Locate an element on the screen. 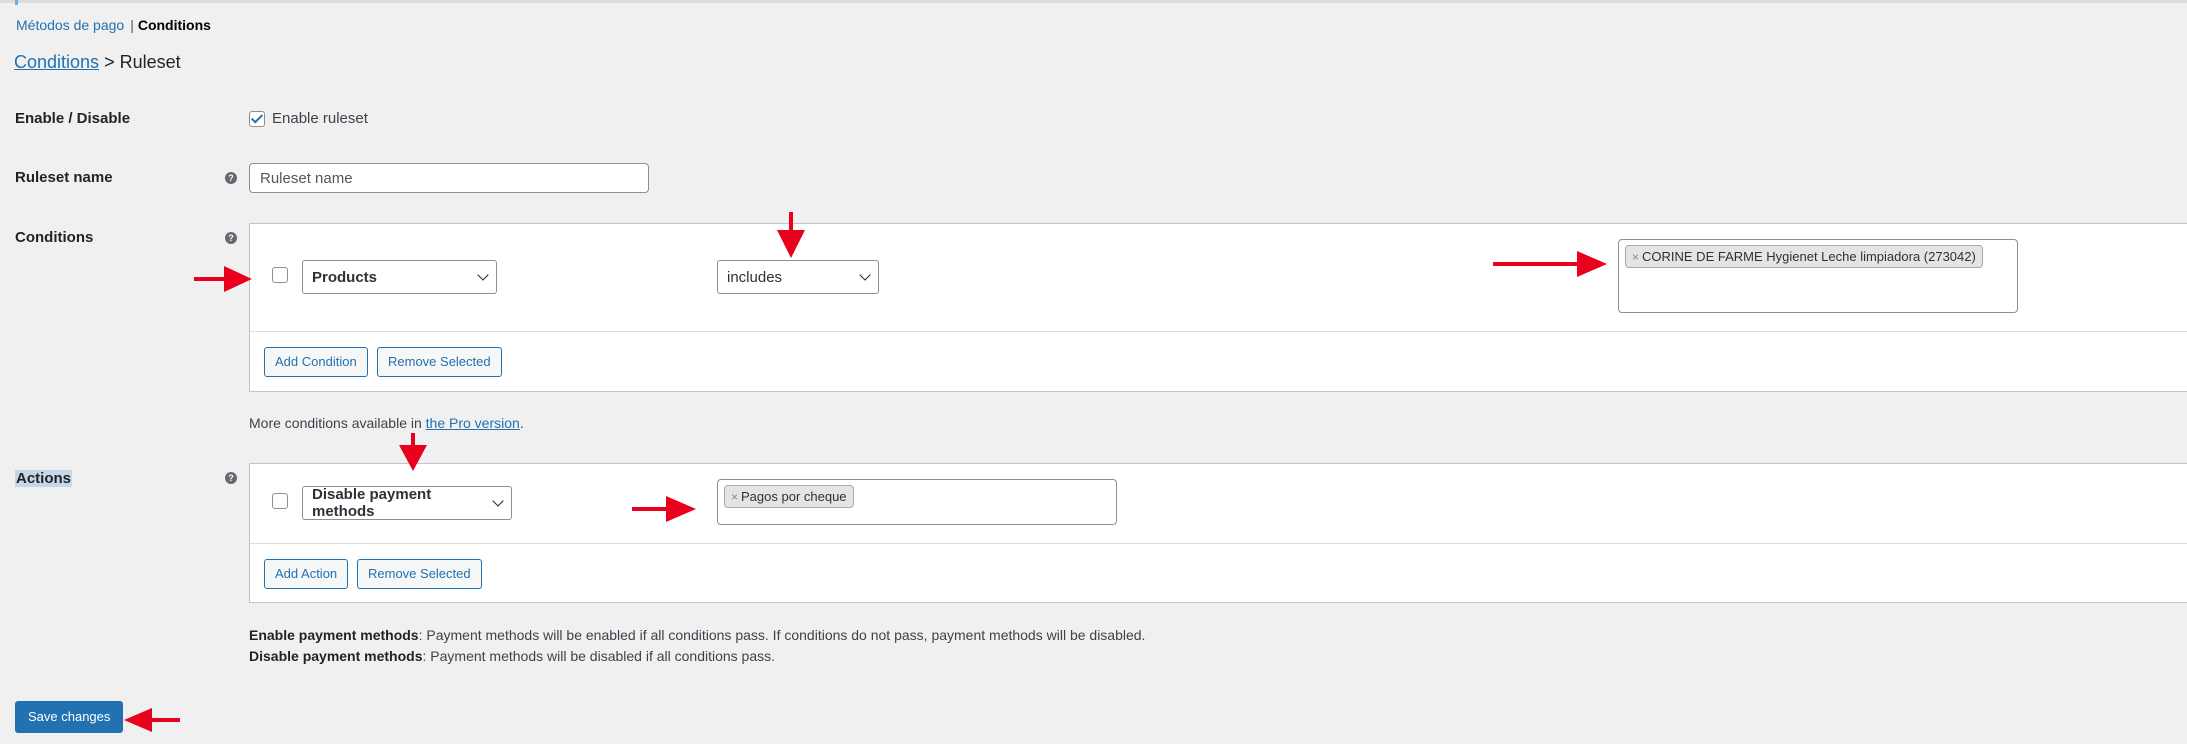 The height and width of the screenshot is (744, 2187). breadcrumb-conditions-link: Conditions is located at coordinates (56, 62).